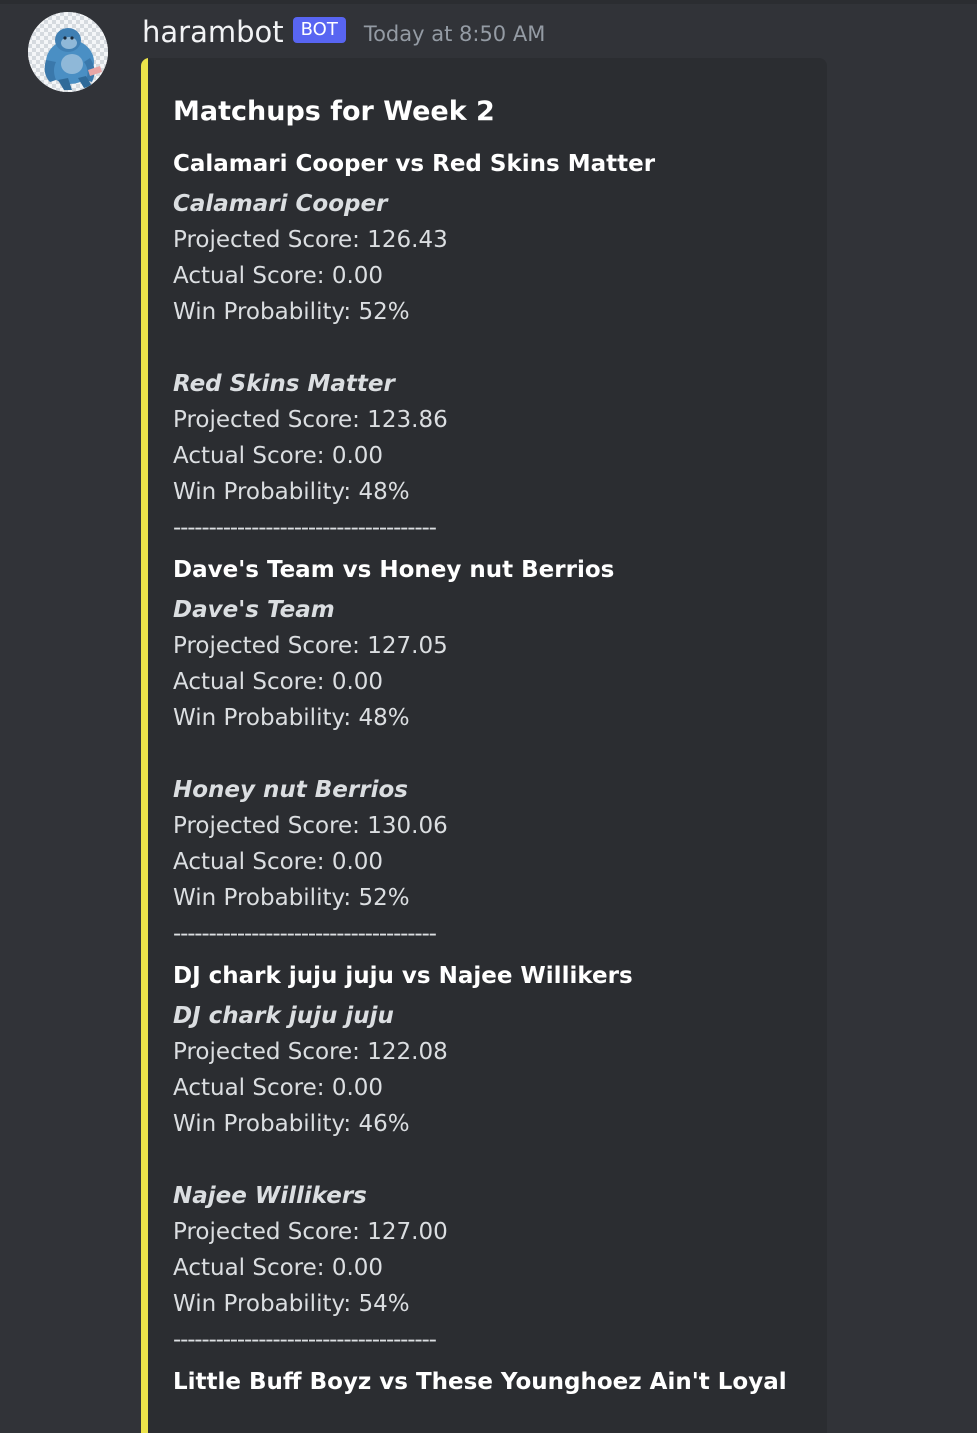  What do you see at coordinates (488, 2) in the screenshot?
I see `top-edge` at bounding box center [488, 2].